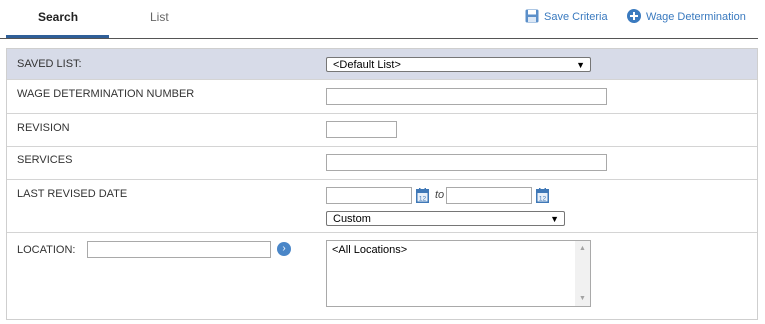  Describe the element at coordinates (466, 96) in the screenshot. I see `wd-number-input` at that location.